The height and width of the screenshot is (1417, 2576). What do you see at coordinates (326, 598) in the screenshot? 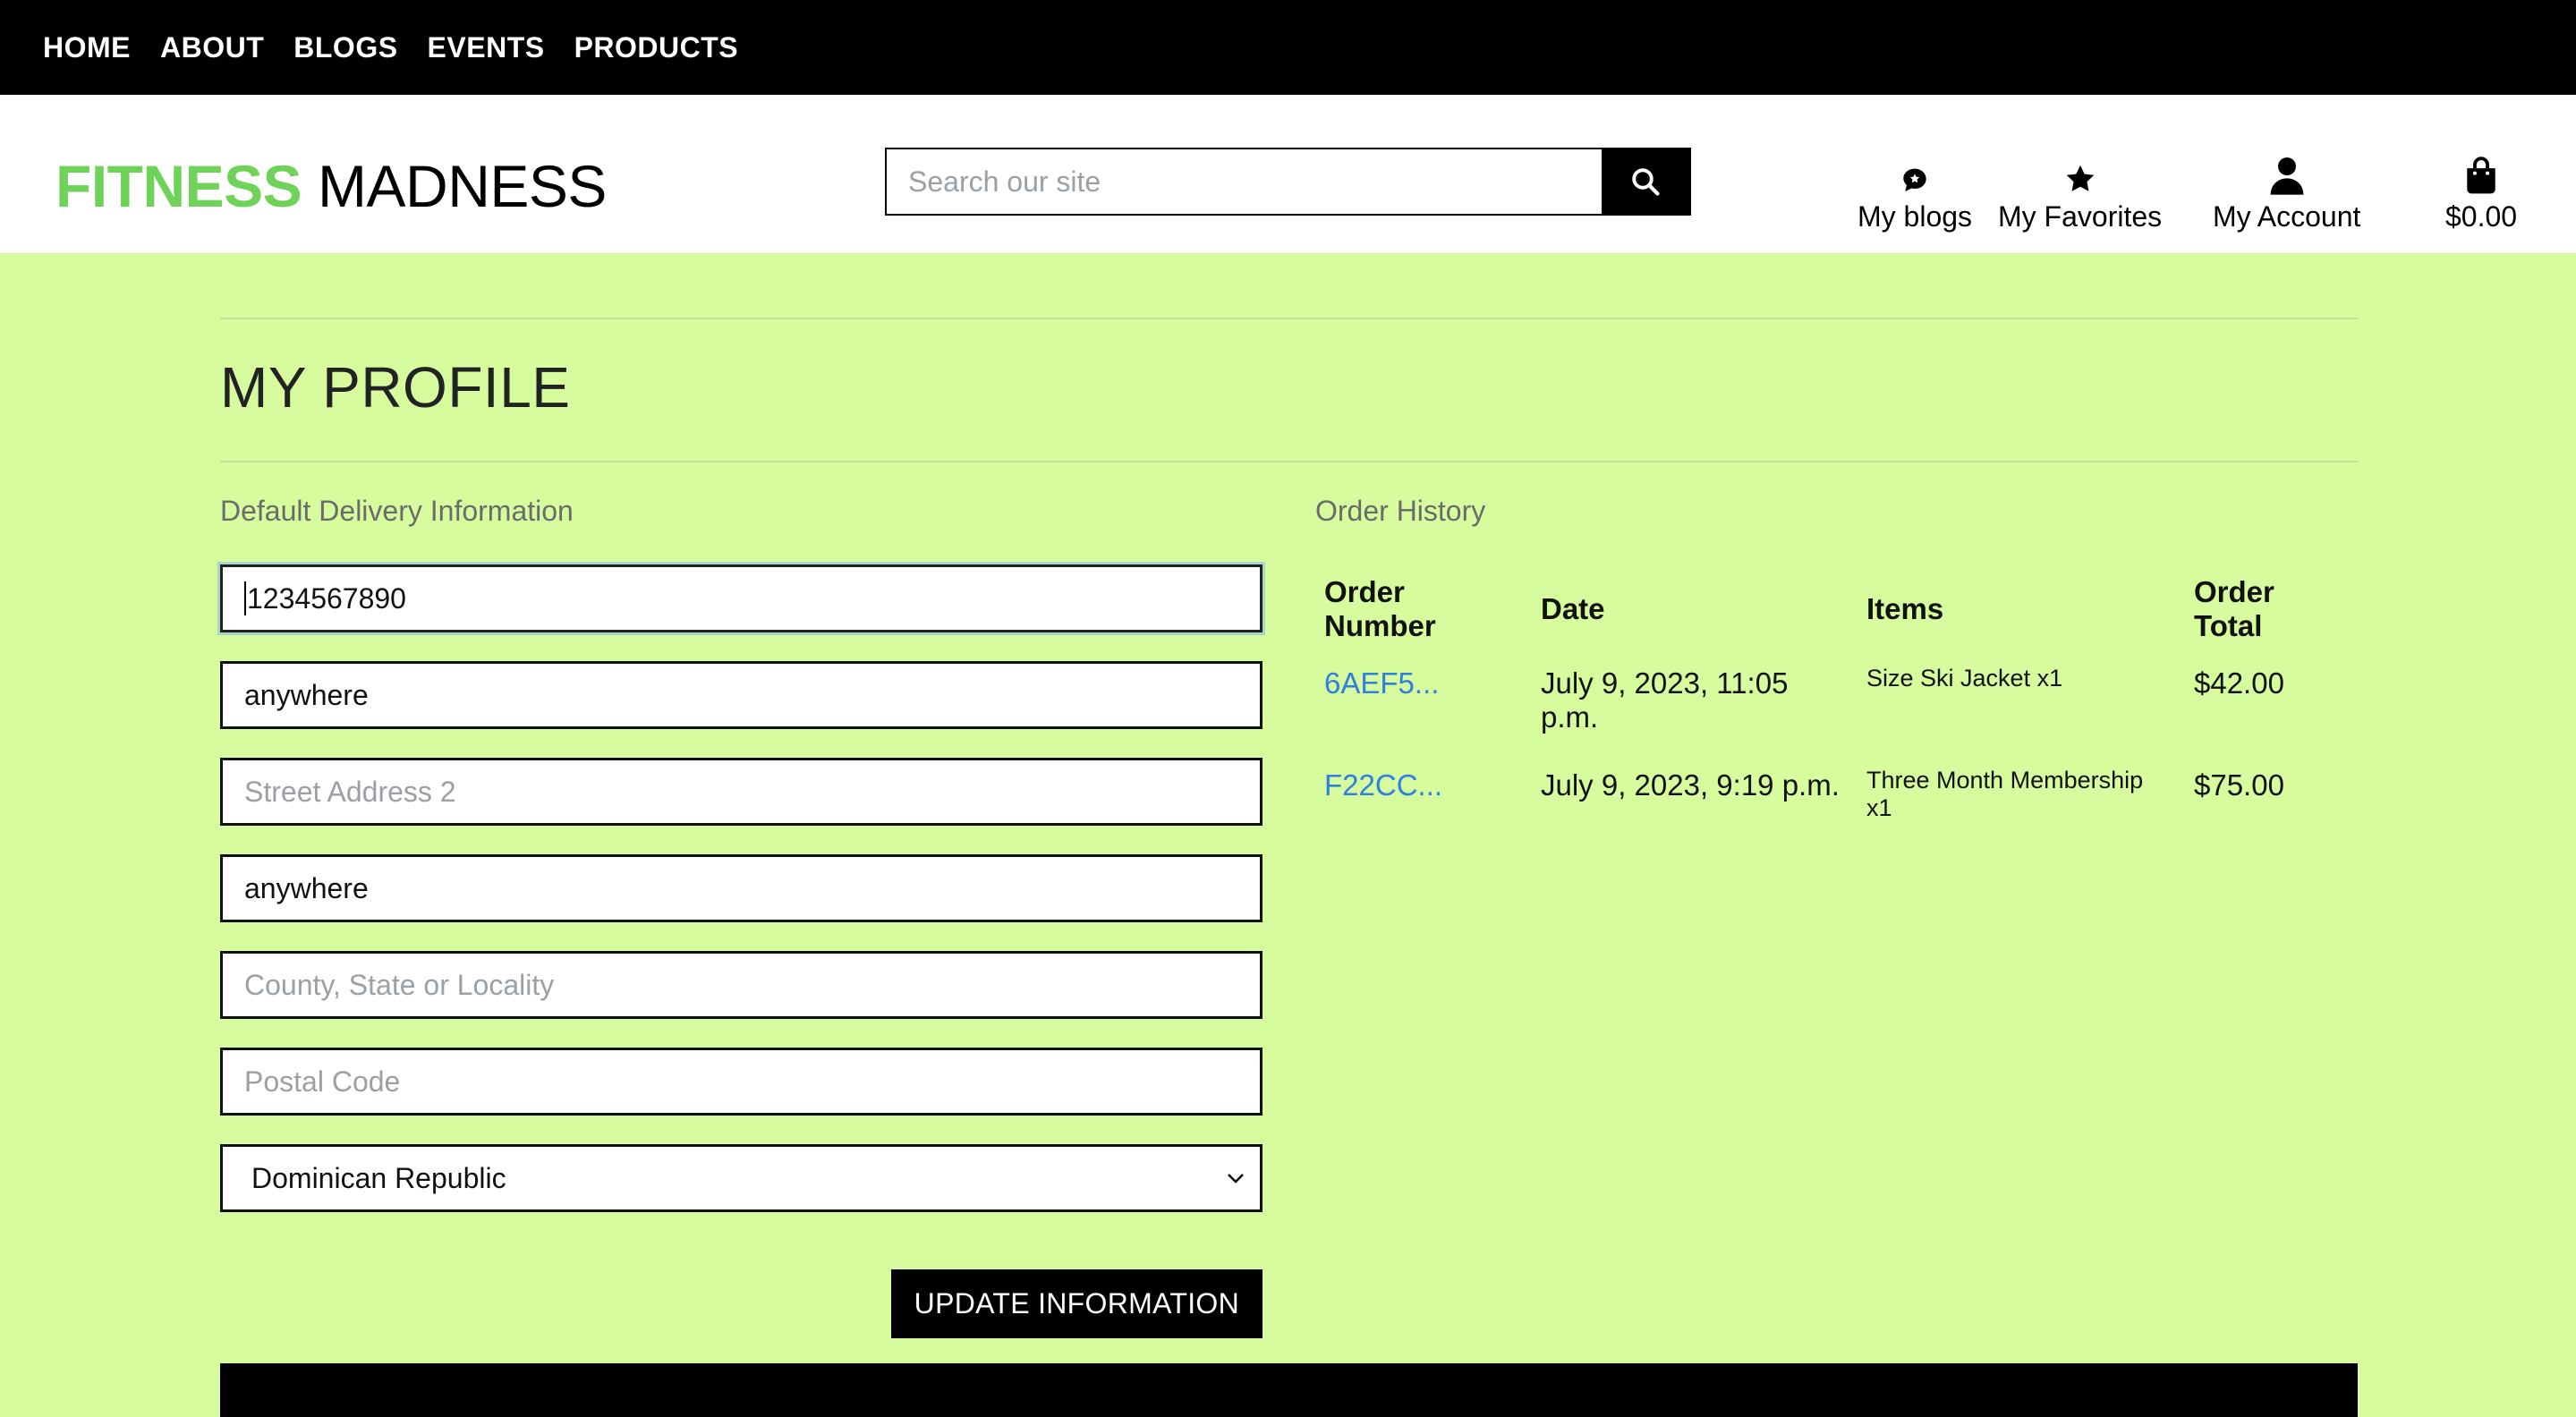
I see `phone-number-value: 1234567890` at bounding box center [326, 598].